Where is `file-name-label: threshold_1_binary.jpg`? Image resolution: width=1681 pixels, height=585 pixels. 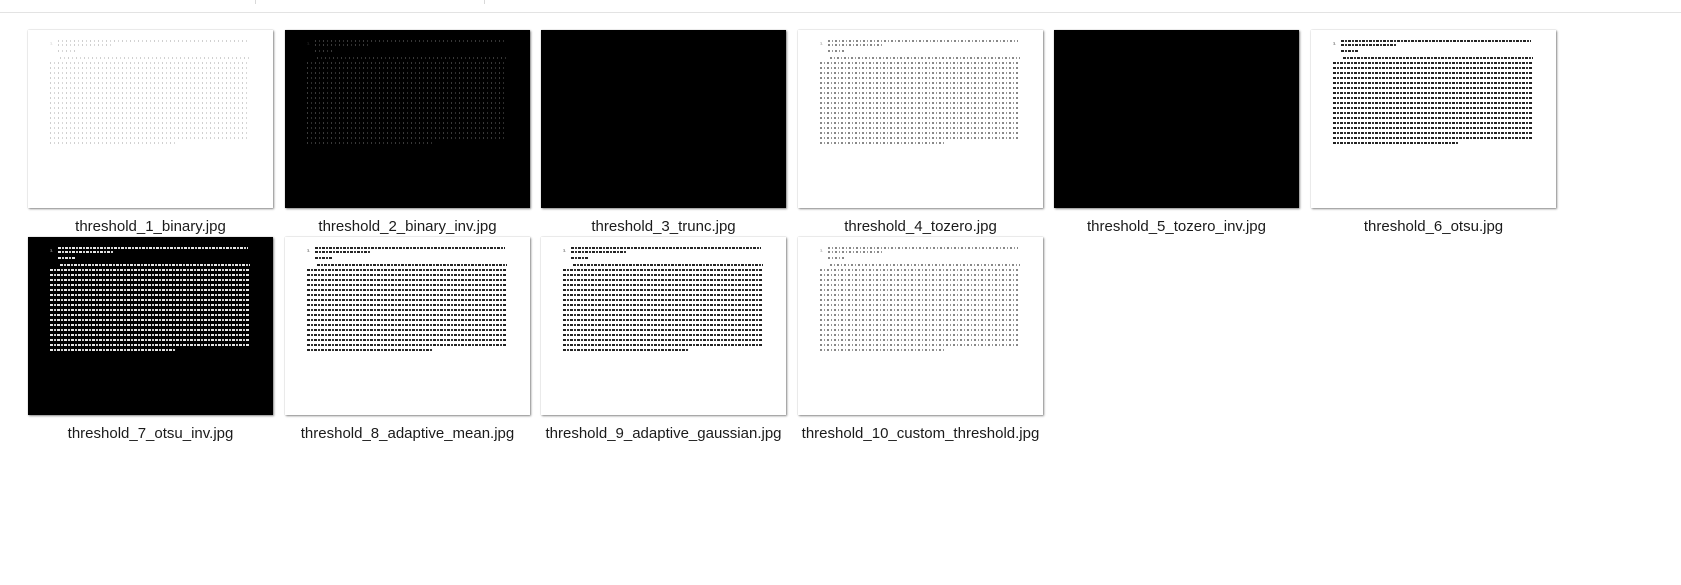
file-name-label: threshold_1_binary.jpg is located at coordinates (150, 226).